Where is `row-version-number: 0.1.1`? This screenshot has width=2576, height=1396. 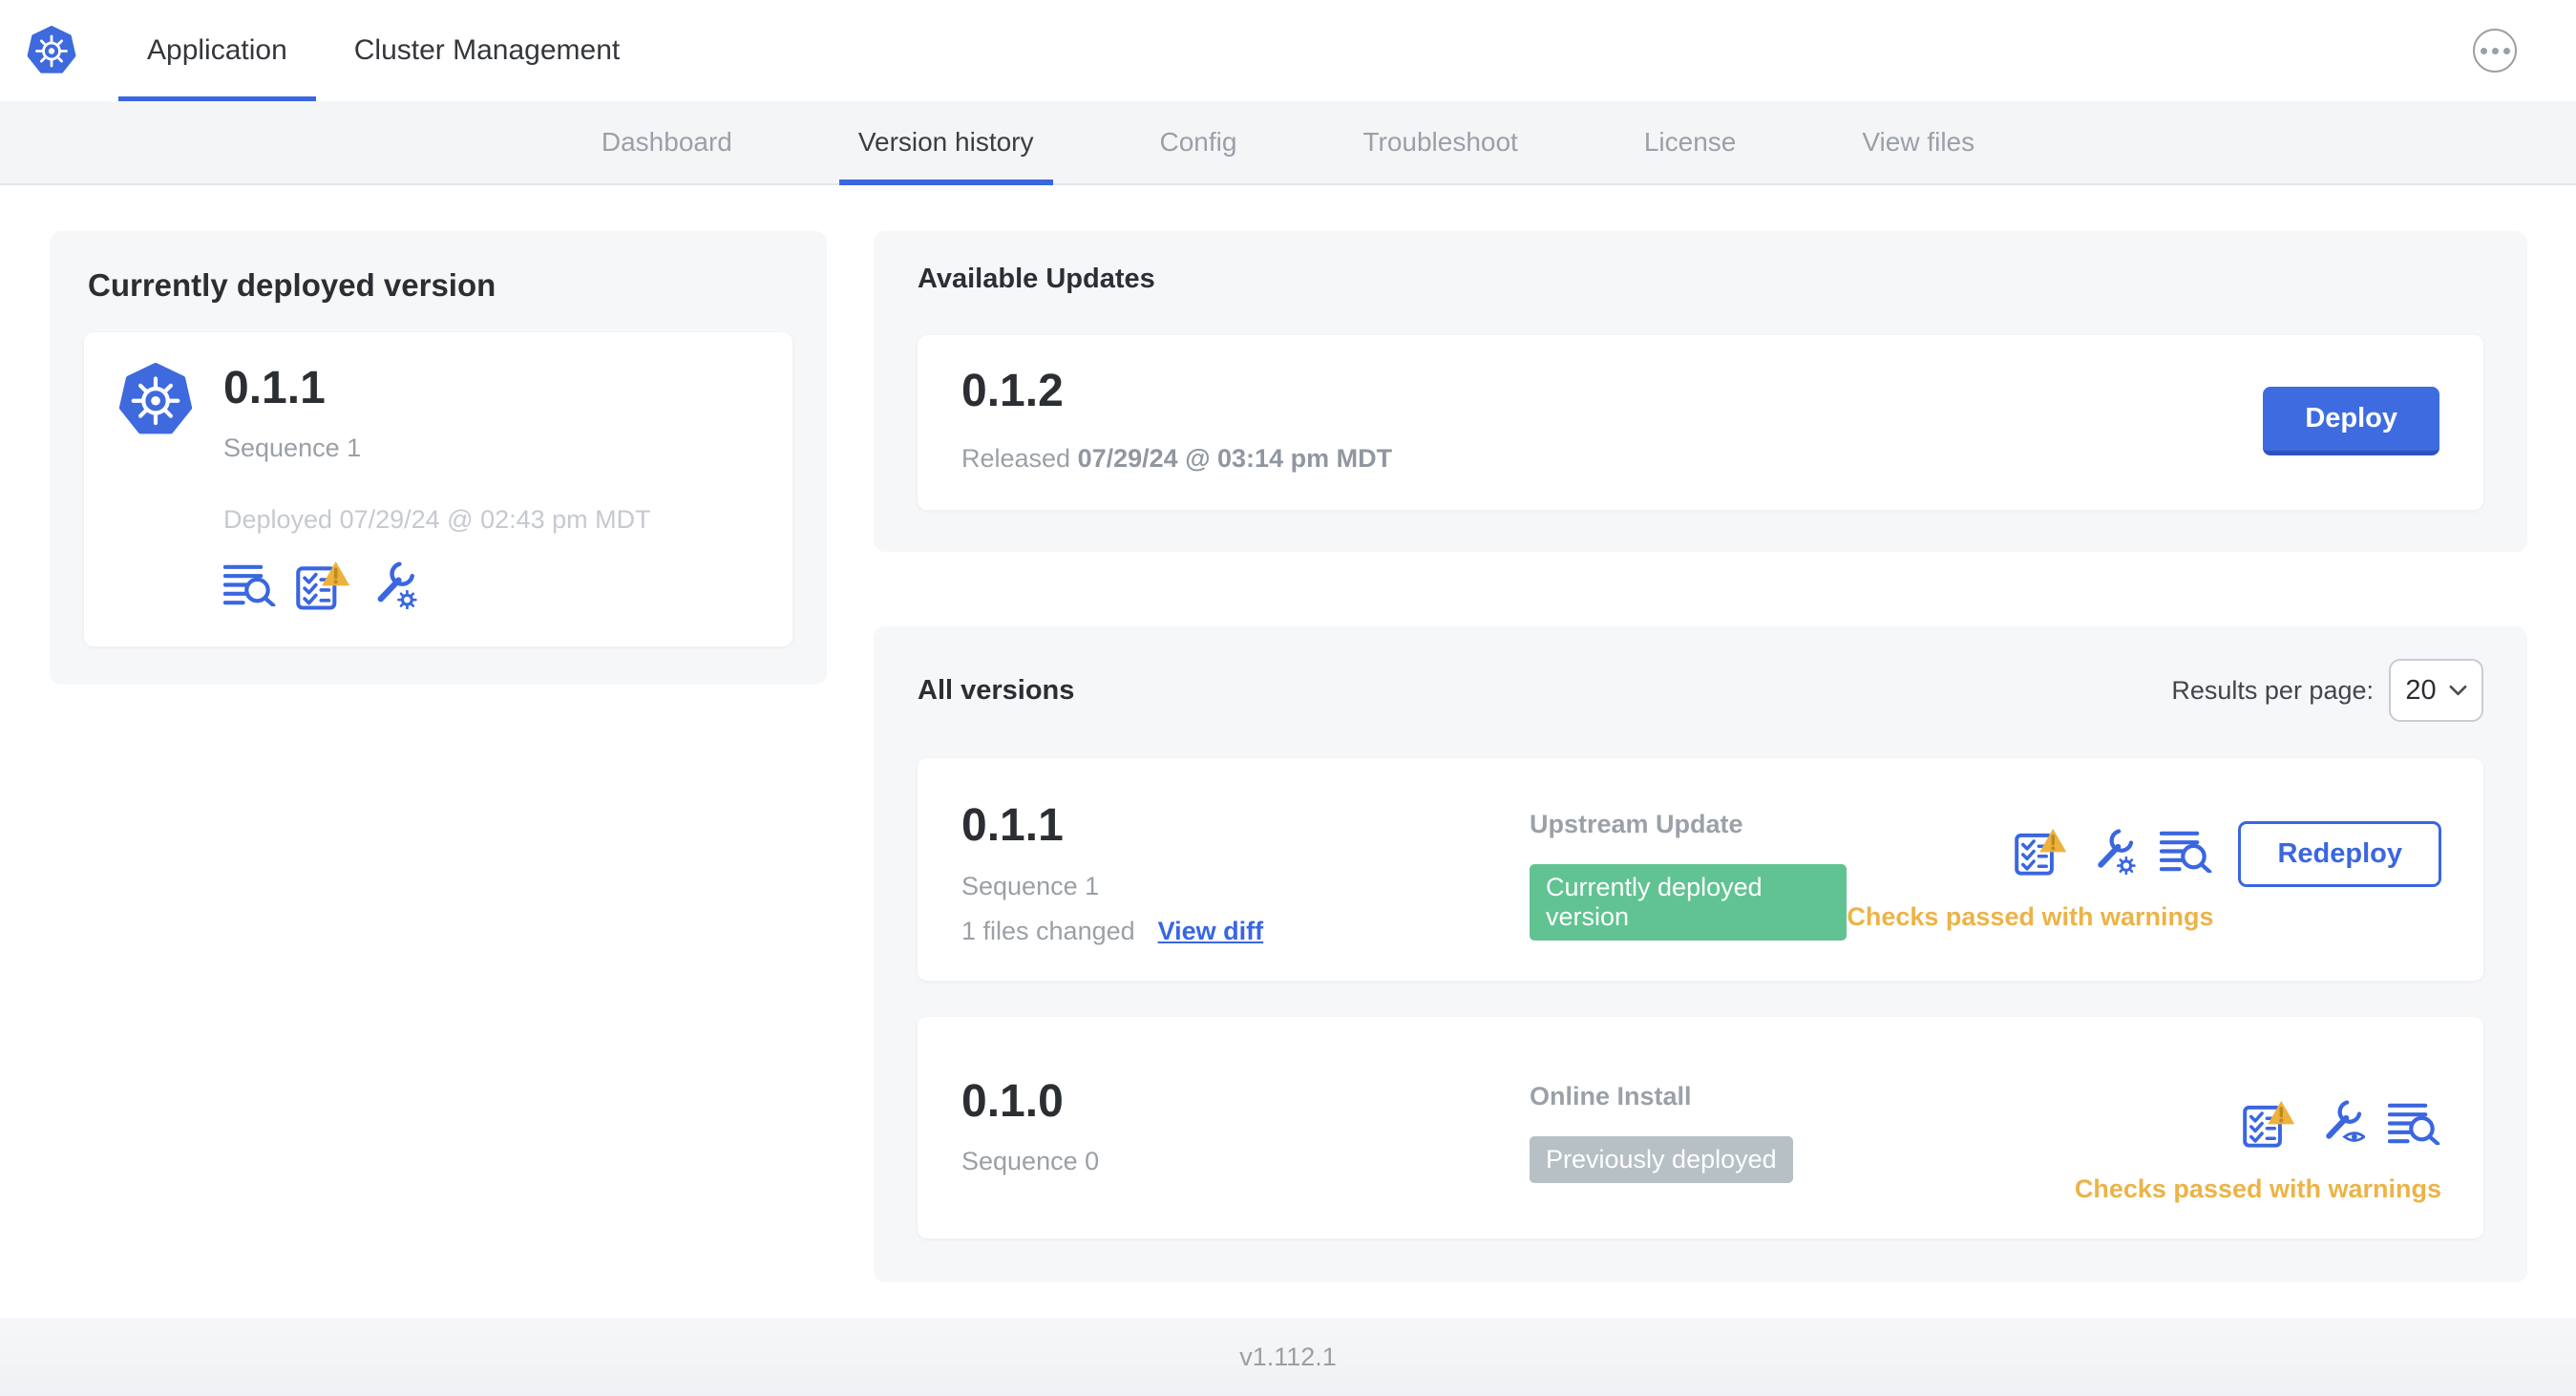
row-version-number: 0.1.1 is located at coordinates (1012, 826).